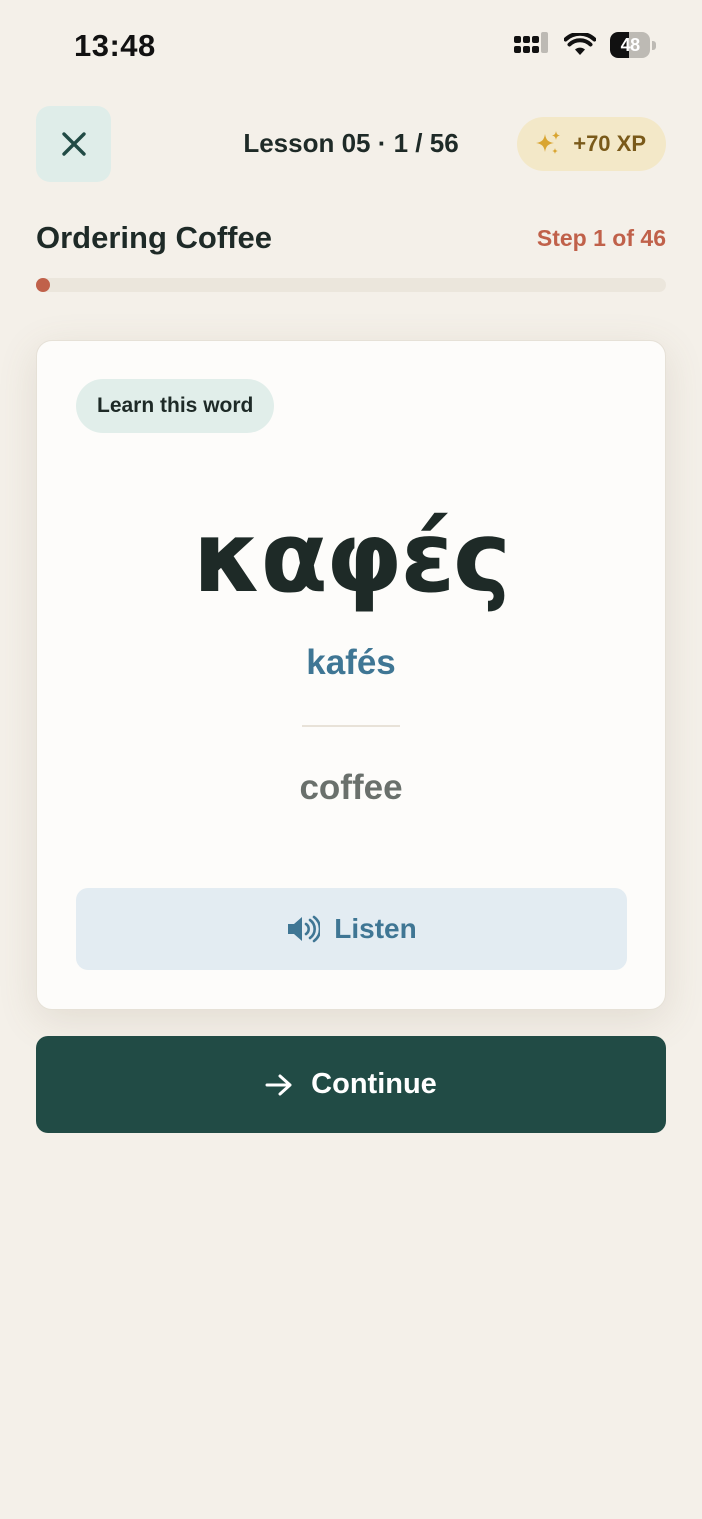  Describe the element at coordinates (351, 558) in the screenshot. I see `target-word: καφές` at that location.